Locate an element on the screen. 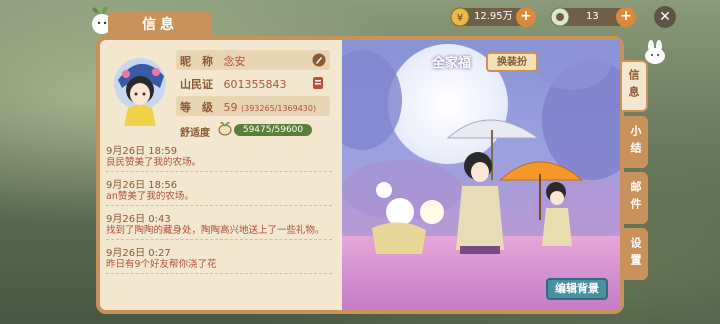 The image size is (720, 324). id-row: 山民证 601355843 is located at coordinates (255, 86).